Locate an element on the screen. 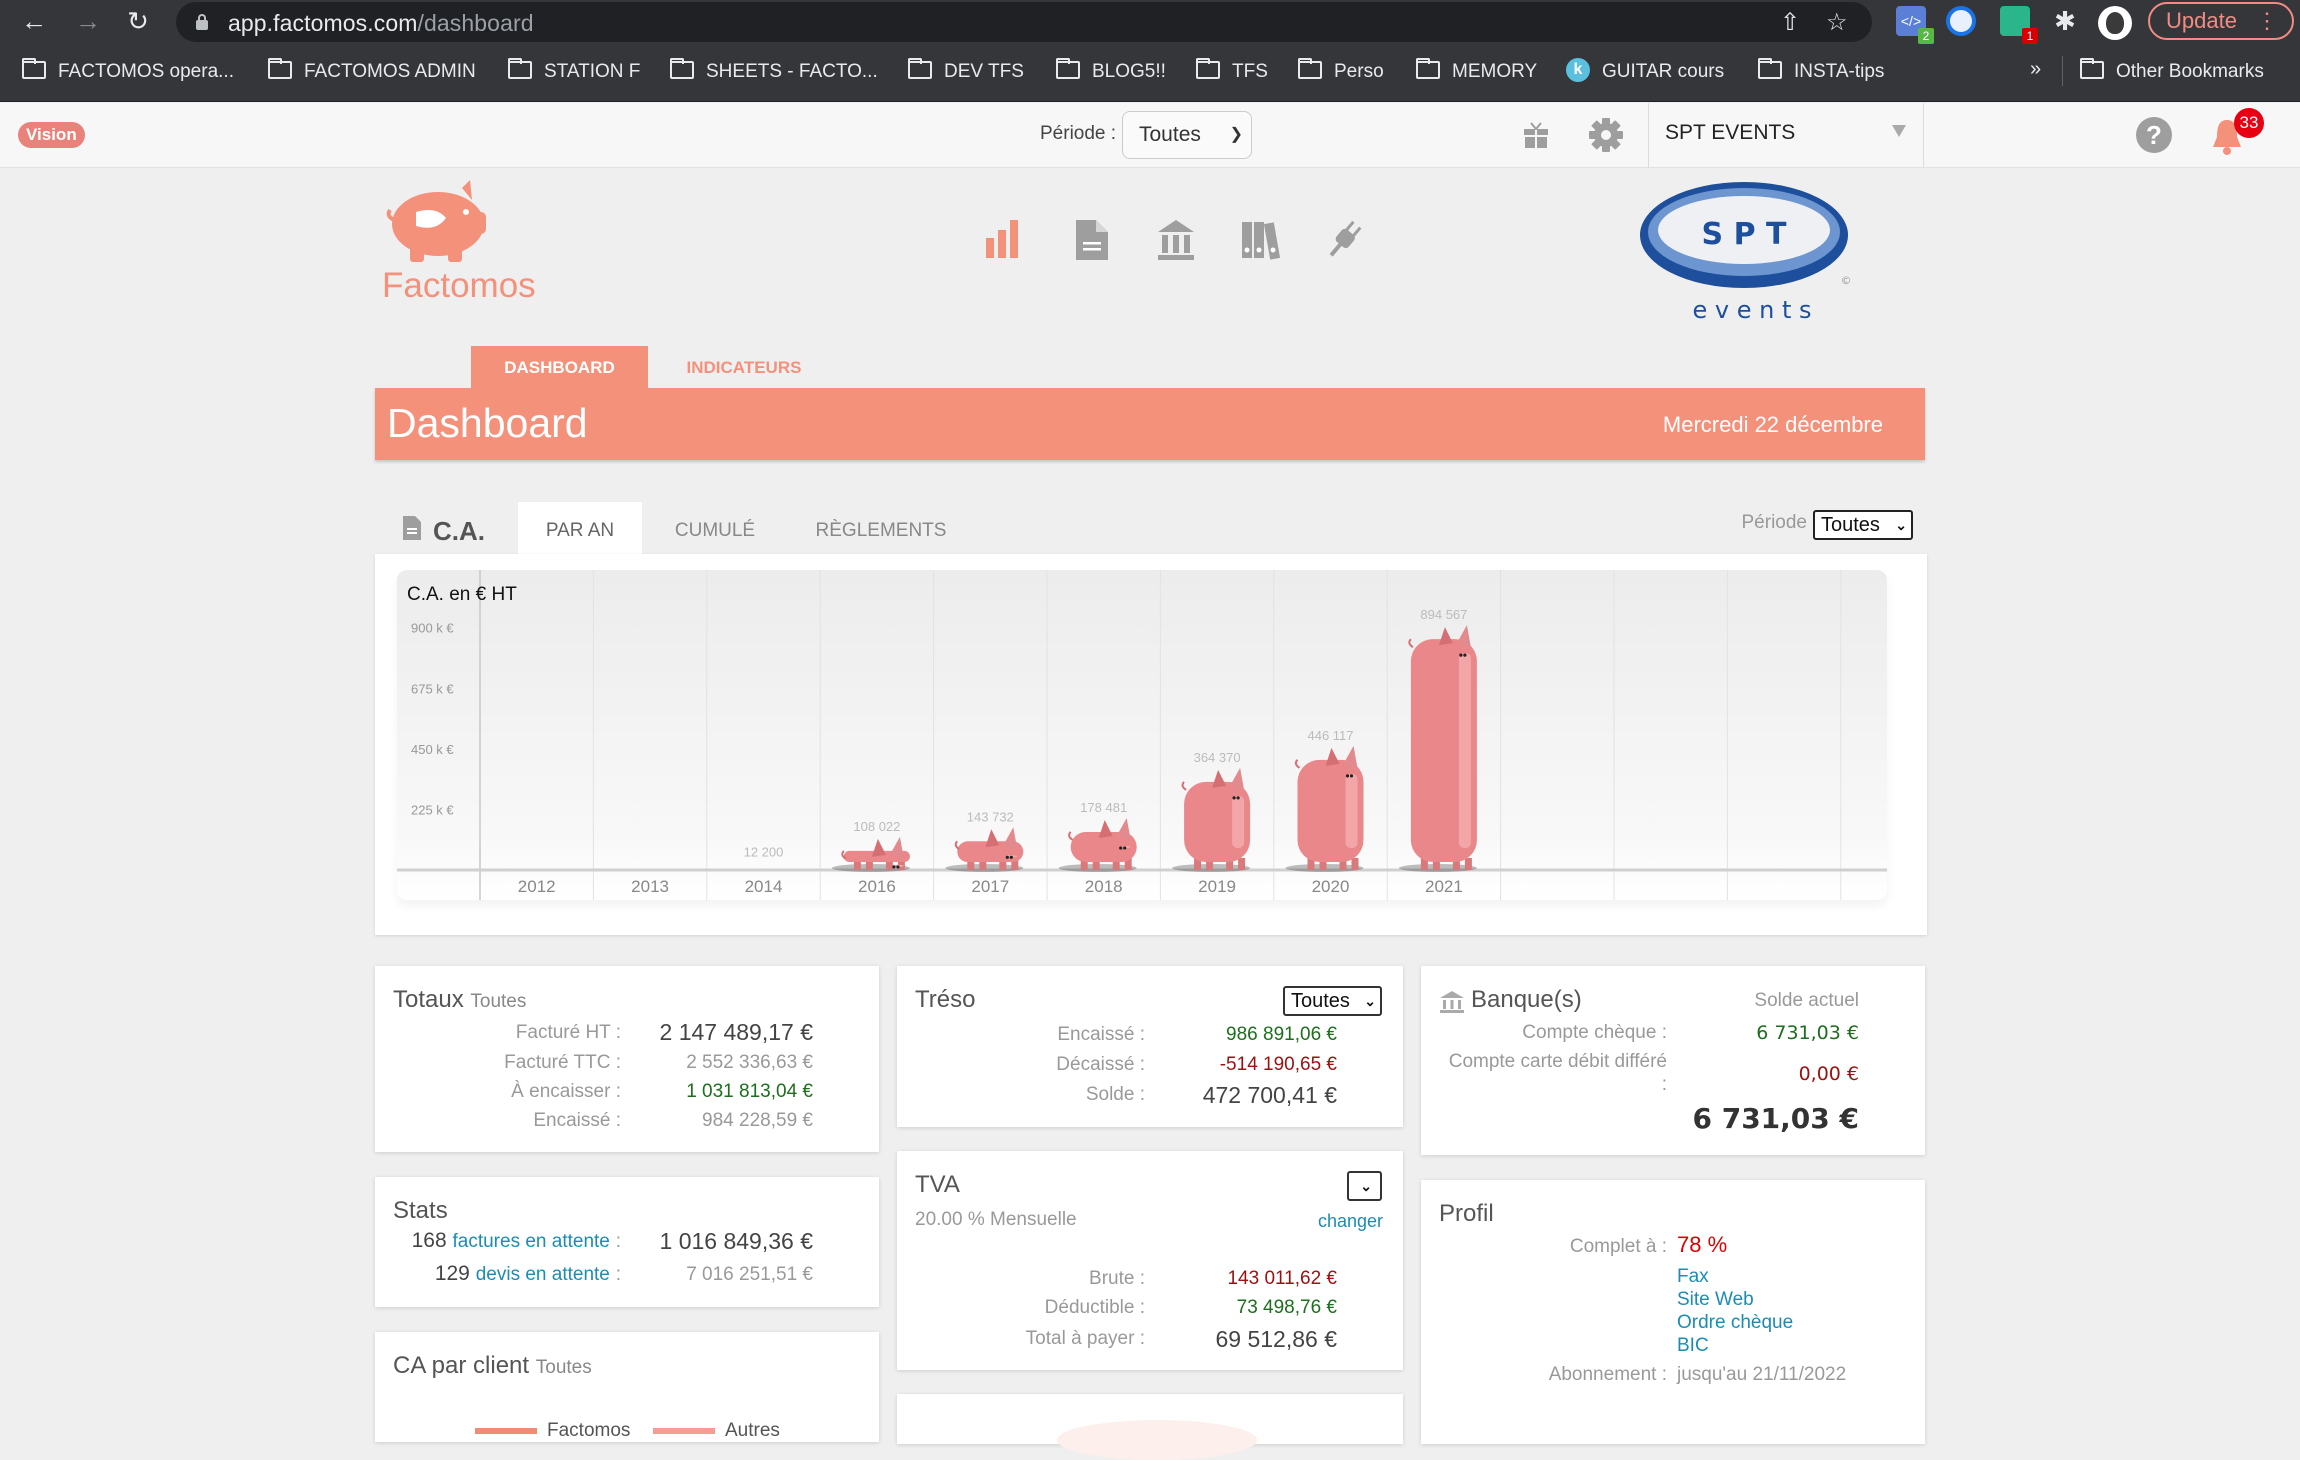 This screenshot has height=1460, width=2300. x-tick-label: 2012 is located at coordinates (537, 886).